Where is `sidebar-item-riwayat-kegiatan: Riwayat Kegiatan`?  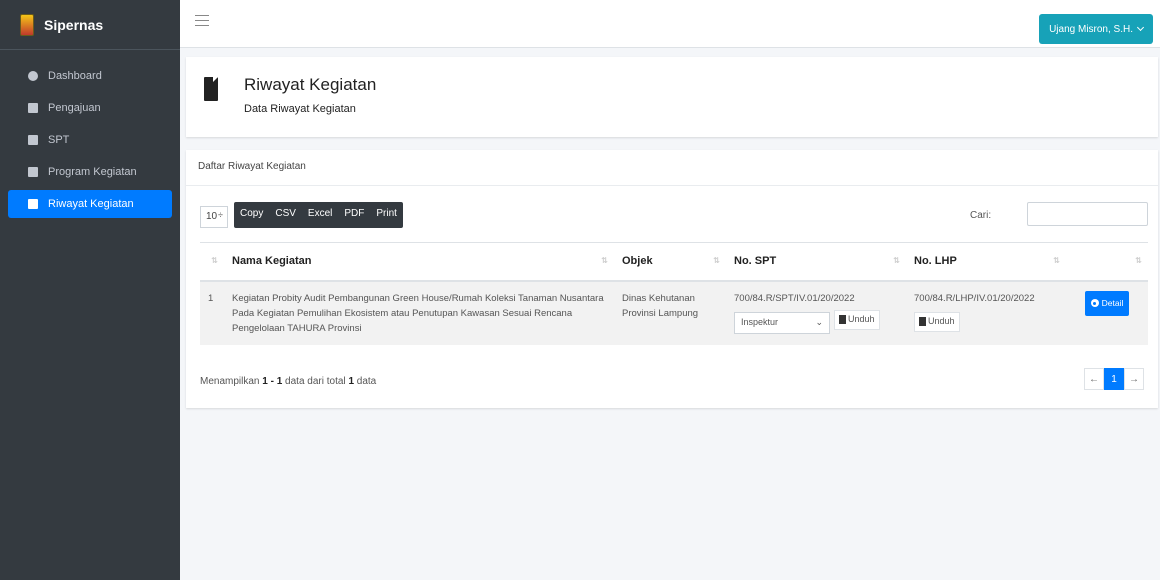
sidebar-item-riwayat-kegiatan: Riwayat Kegiatan is located at coordinates (90, 204).